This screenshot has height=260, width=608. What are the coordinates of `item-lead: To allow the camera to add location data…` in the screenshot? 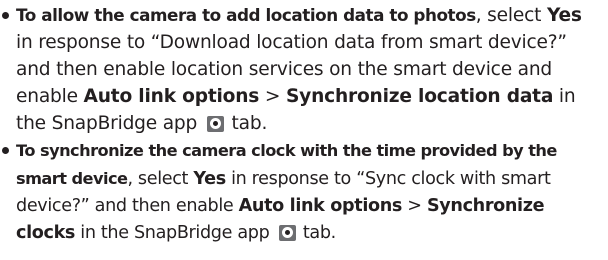 It's located at (246, 15).